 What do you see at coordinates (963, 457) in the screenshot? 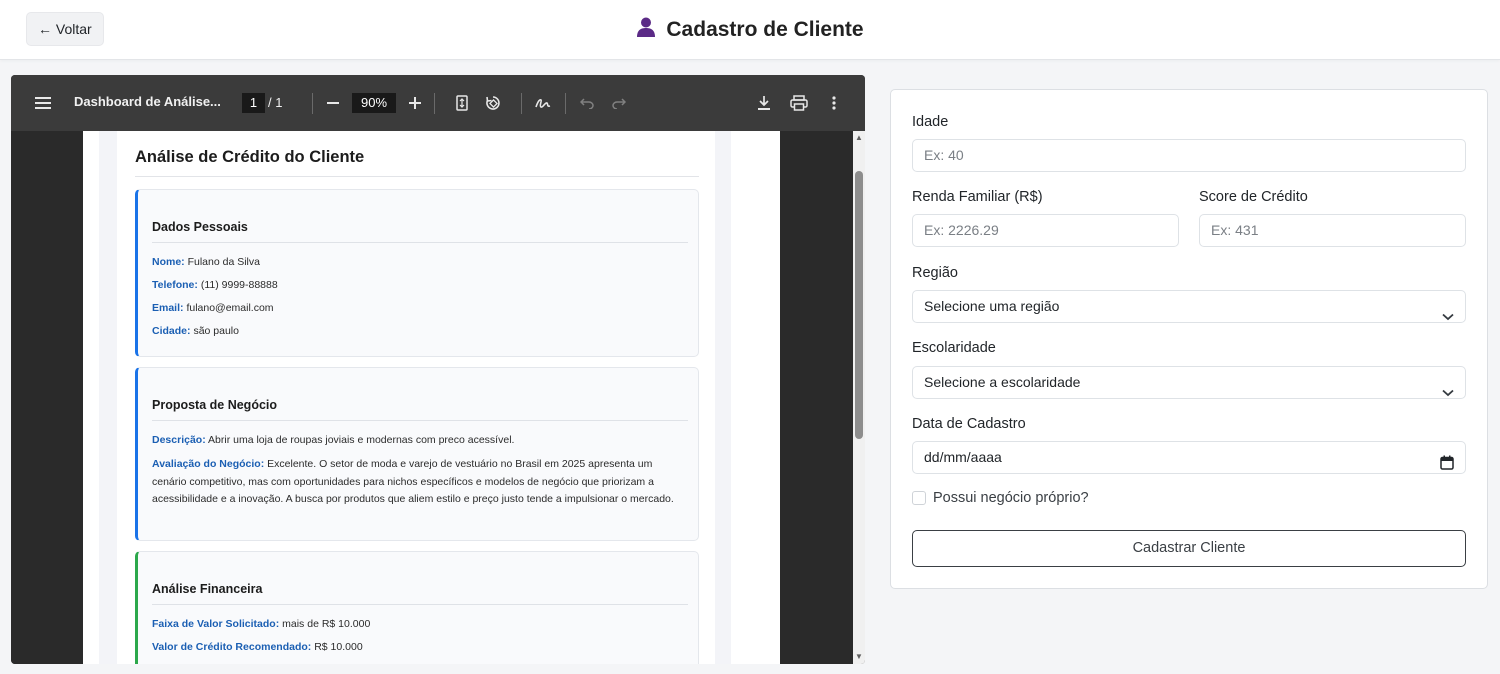
I see `data-cadastro-value: dd/mm/aaaa` at bounding box center [963, 457].